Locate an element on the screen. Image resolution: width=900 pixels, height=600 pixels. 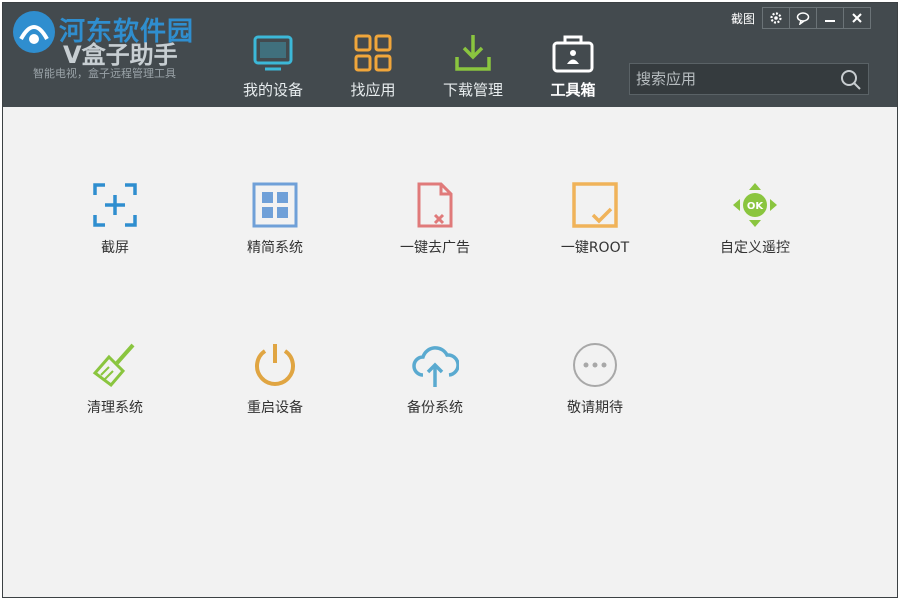
cloud-upload-icon is located at coordinates (435, 366).